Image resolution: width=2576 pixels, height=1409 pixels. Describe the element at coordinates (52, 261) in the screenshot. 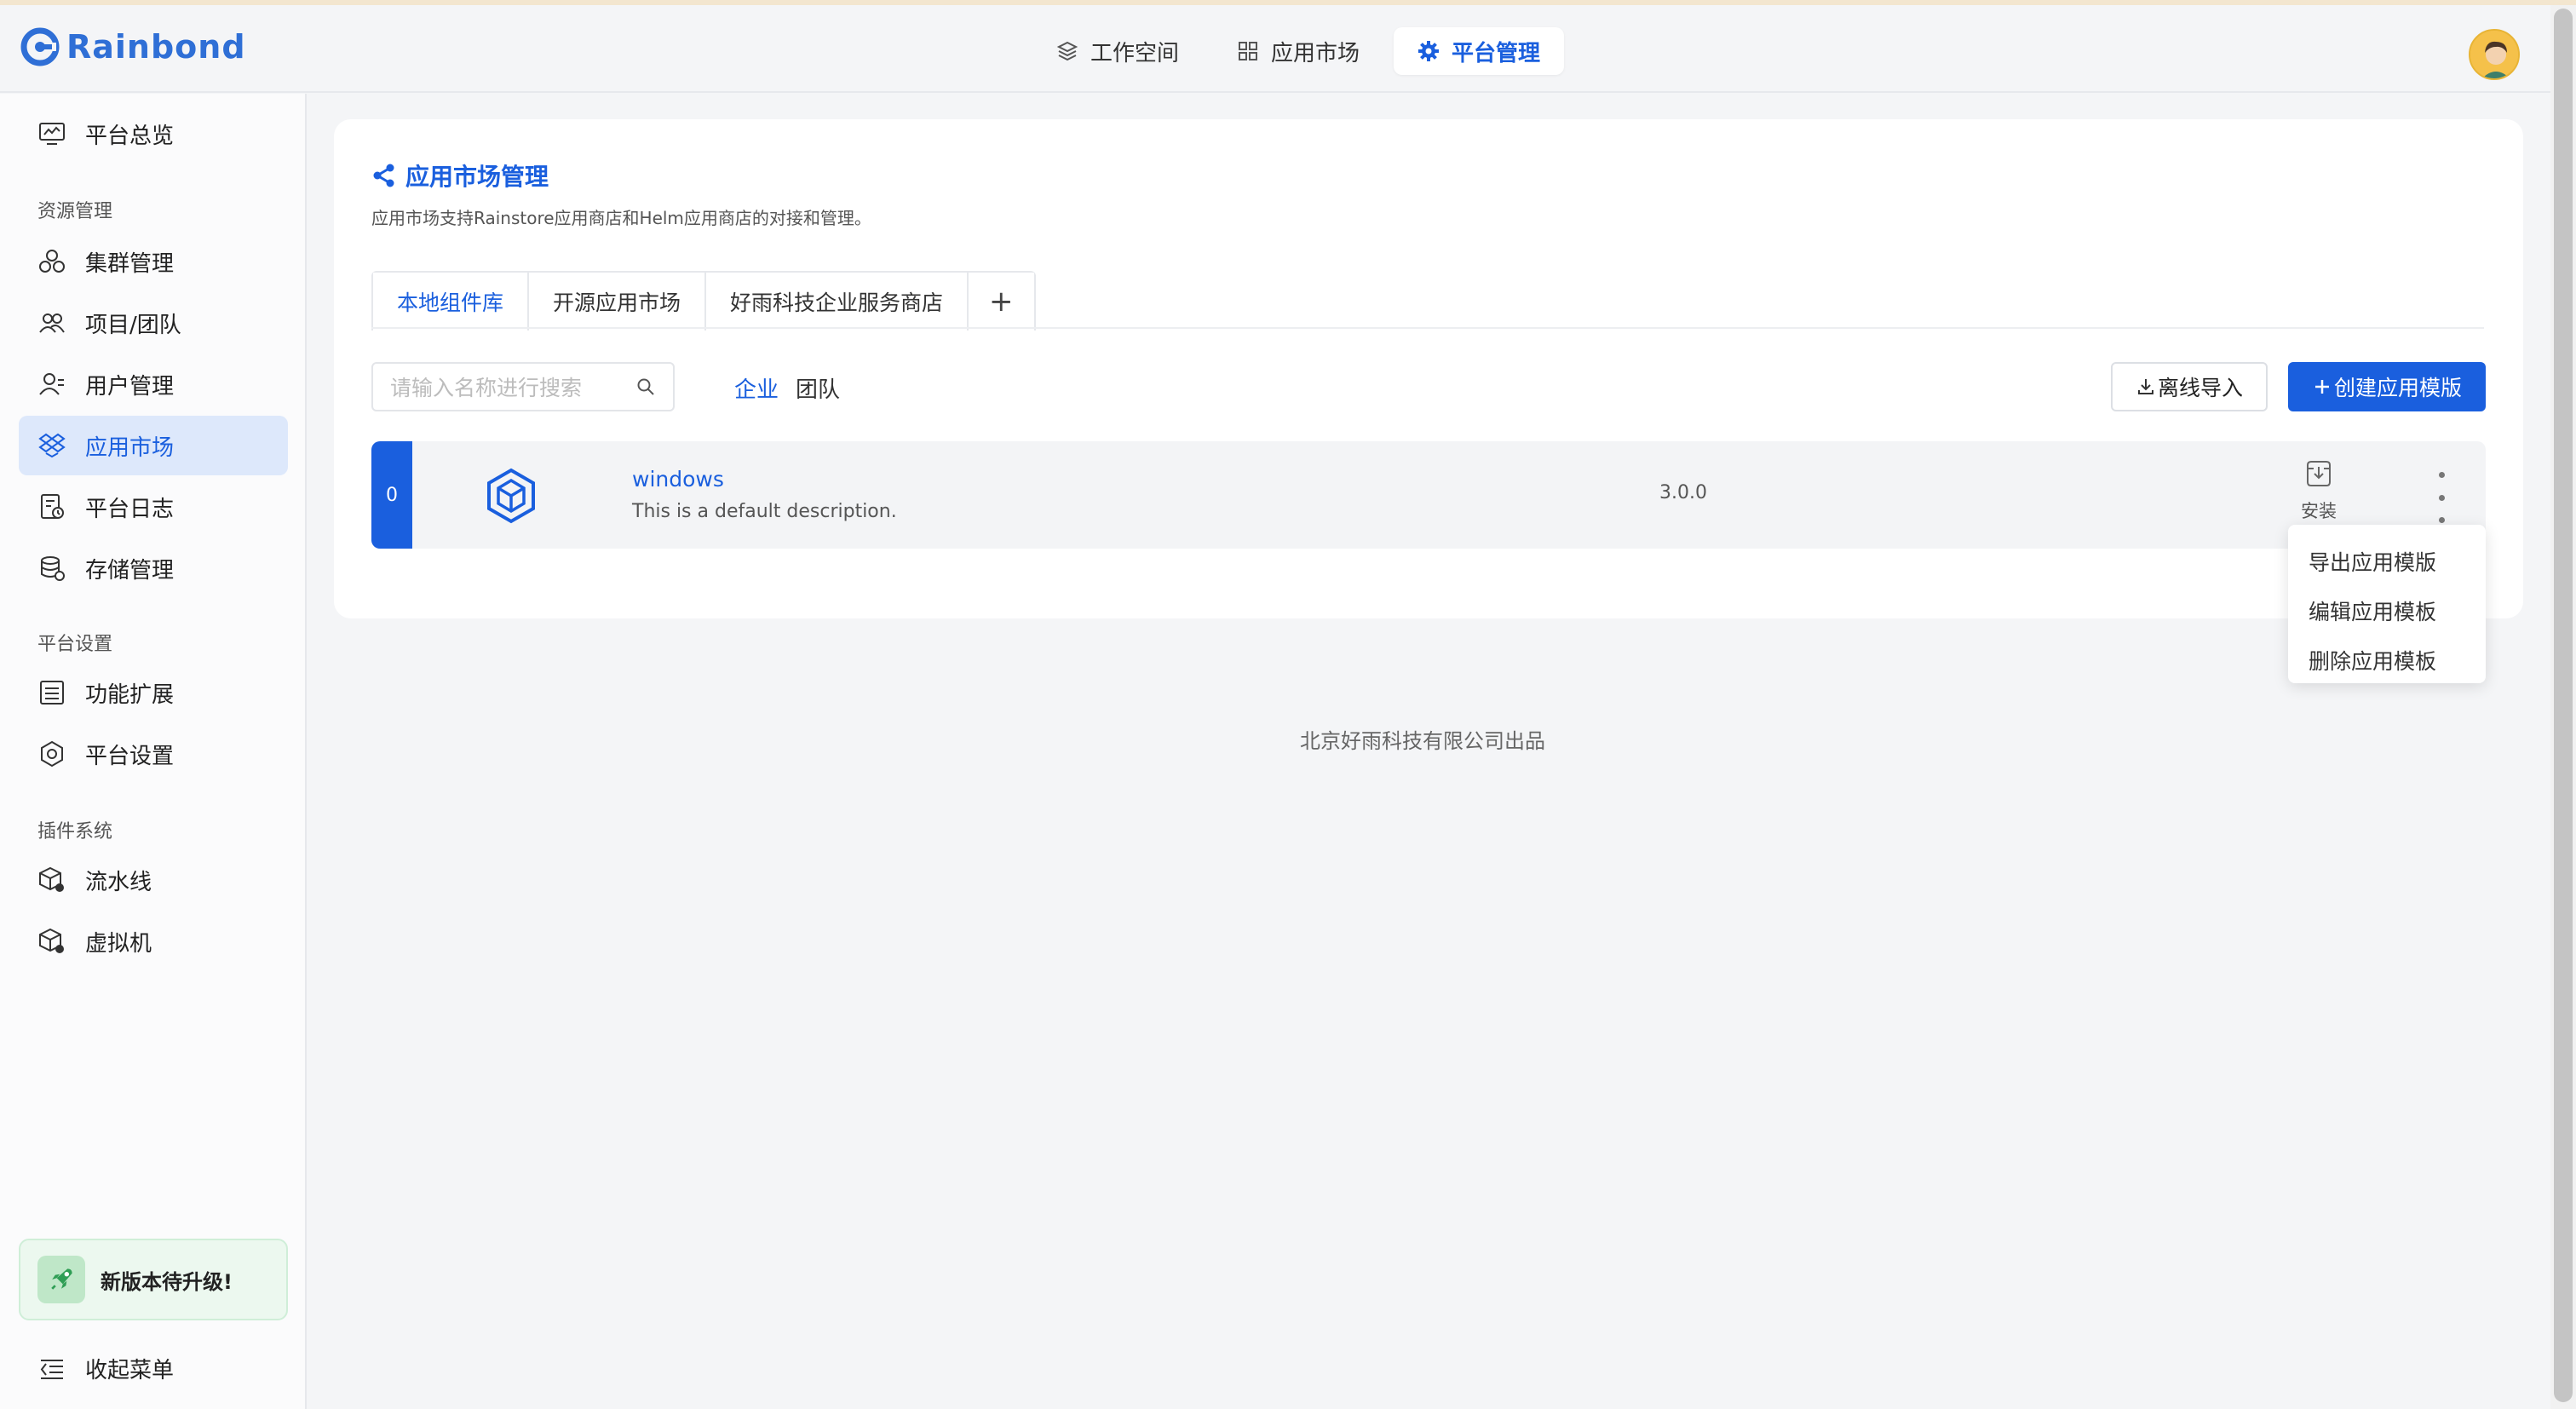

I see `cluster-icon` at that location.